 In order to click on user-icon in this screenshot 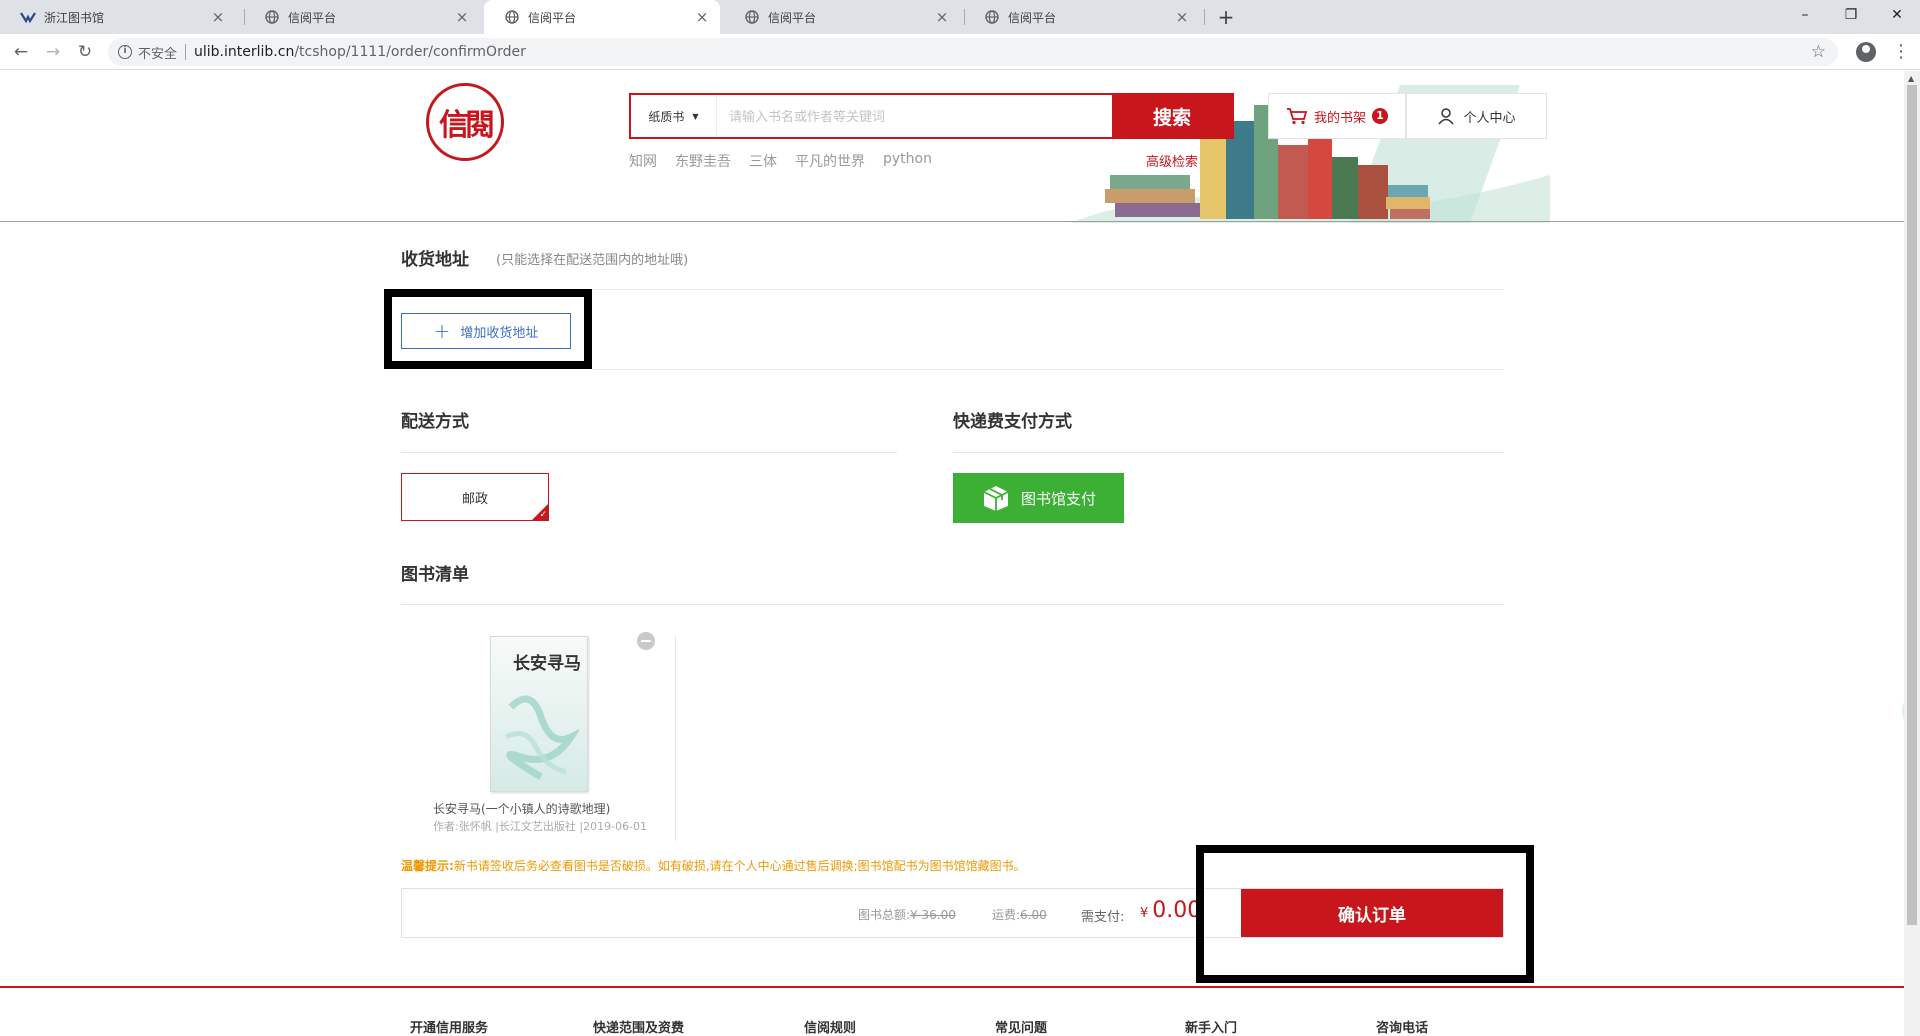, I will do `click(1446, 116)`.